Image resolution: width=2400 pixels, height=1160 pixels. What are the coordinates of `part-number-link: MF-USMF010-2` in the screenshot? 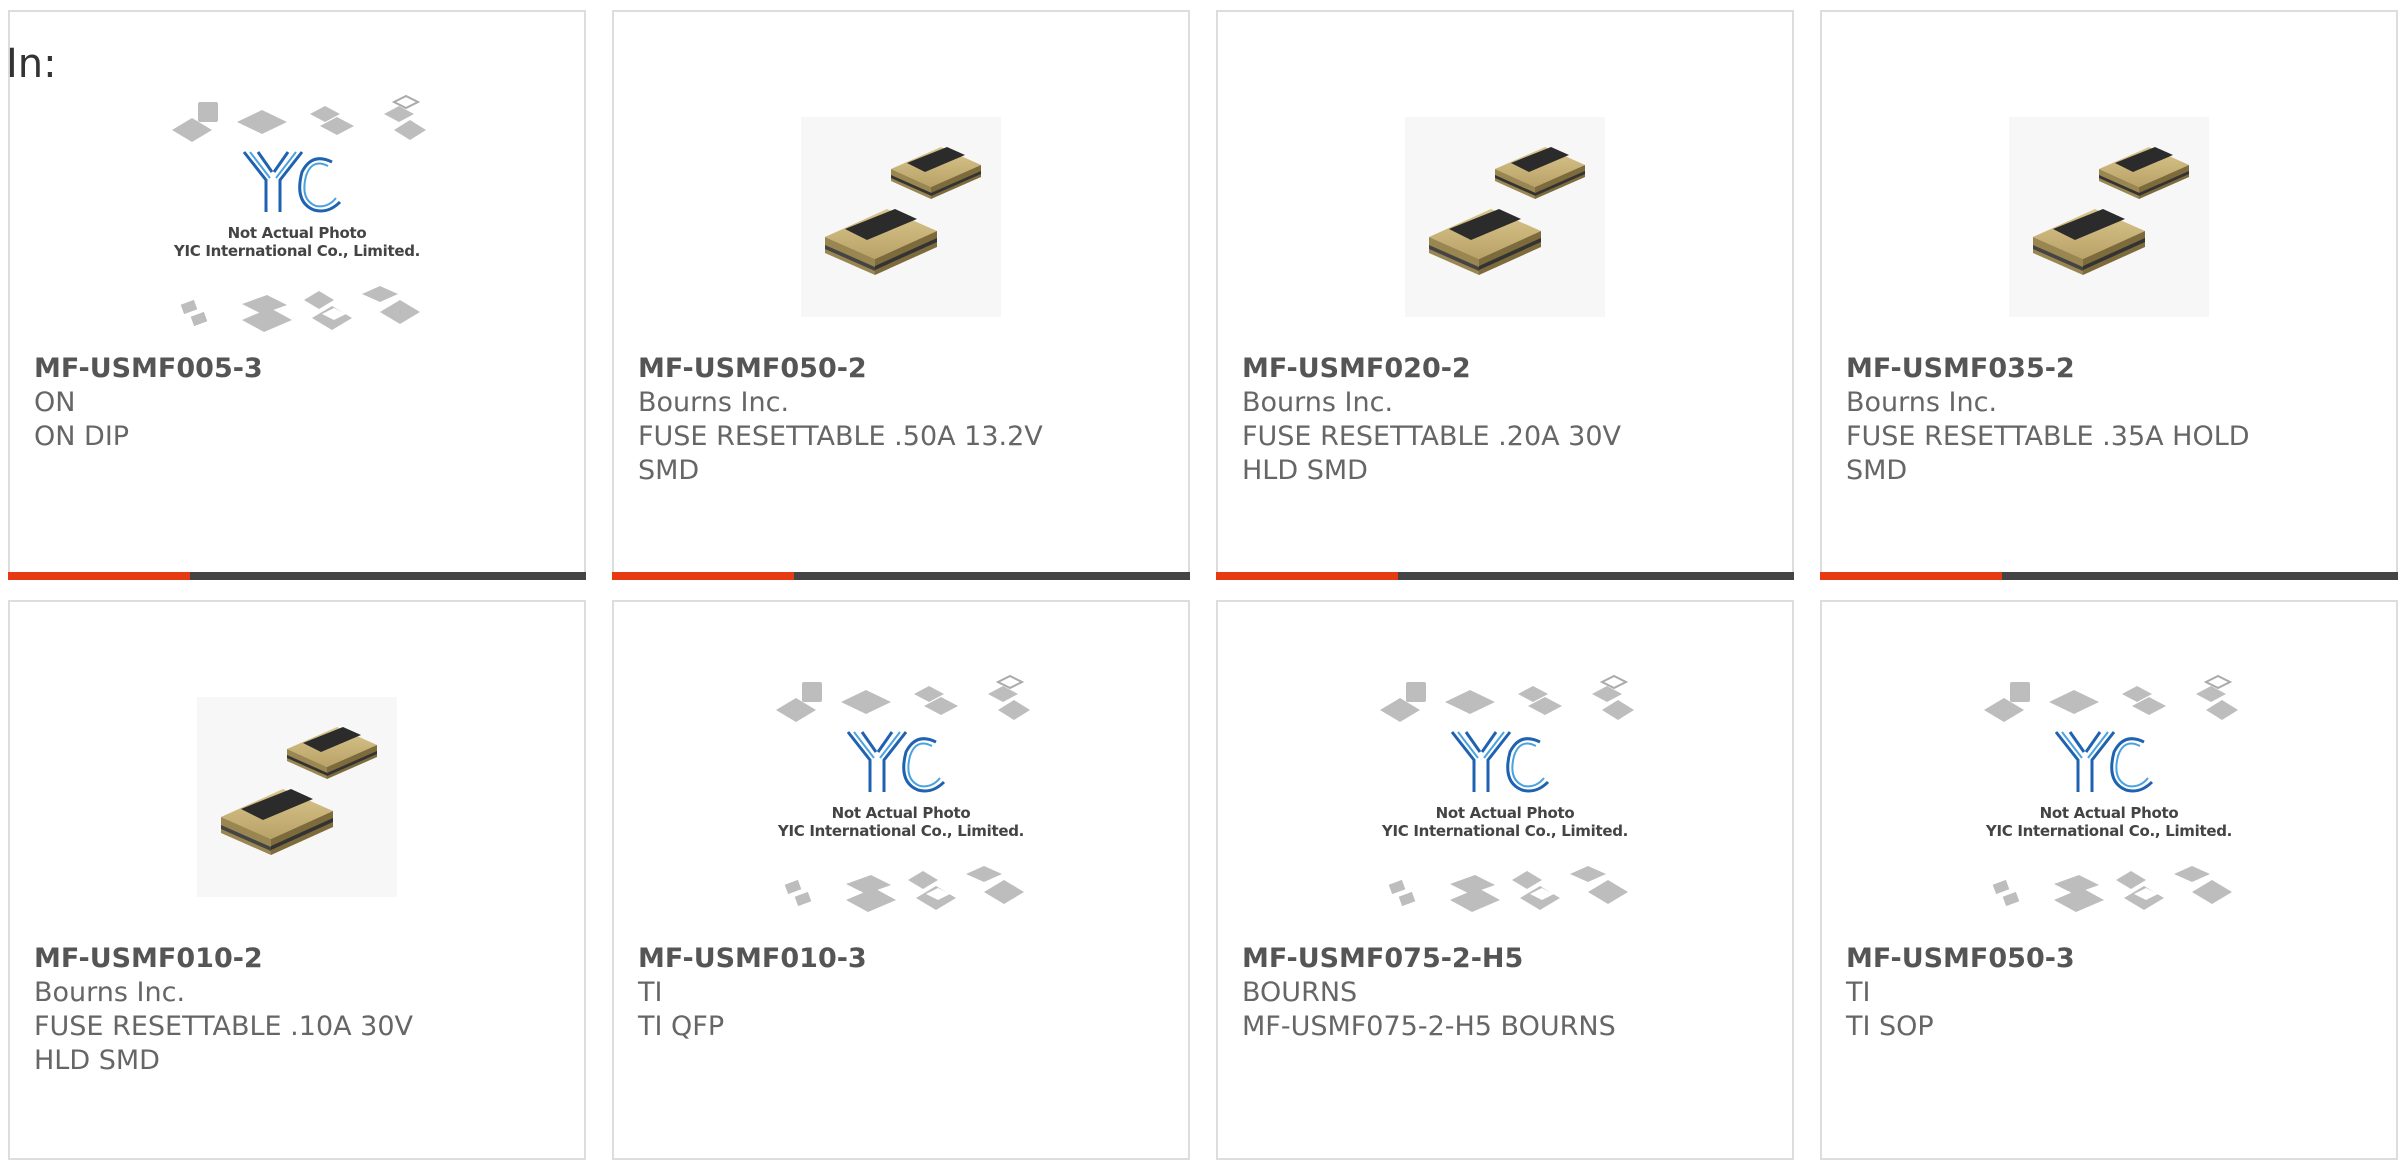 It's located at (304, 959).